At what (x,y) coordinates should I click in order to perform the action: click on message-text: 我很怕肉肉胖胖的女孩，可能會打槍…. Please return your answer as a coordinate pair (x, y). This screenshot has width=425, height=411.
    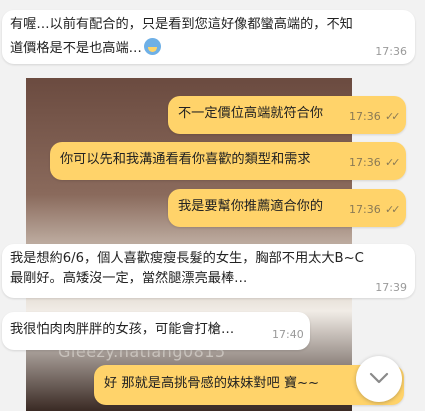
    Looking at the image, I should click on (122, 329).